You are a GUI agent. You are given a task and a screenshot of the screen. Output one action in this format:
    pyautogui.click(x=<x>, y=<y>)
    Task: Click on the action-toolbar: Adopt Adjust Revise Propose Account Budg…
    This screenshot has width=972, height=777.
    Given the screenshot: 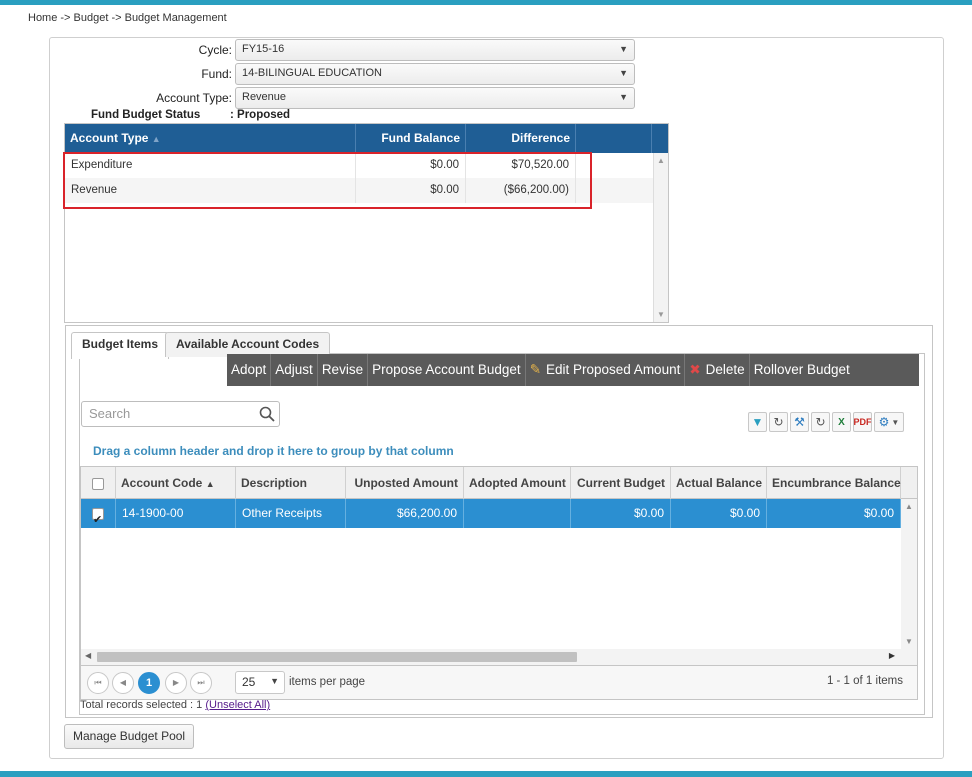 What is the action you would take?
    pyautogui.click(x=573, y=370)
    